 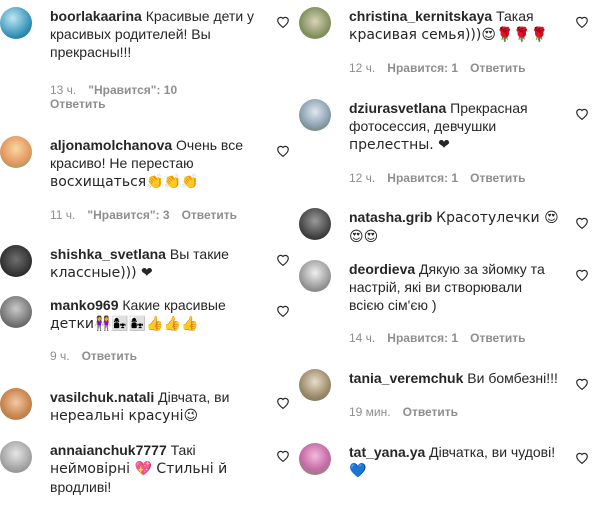 I want to click on comment-meta: 9 ч. Ответить, so click(x=93, y=356).